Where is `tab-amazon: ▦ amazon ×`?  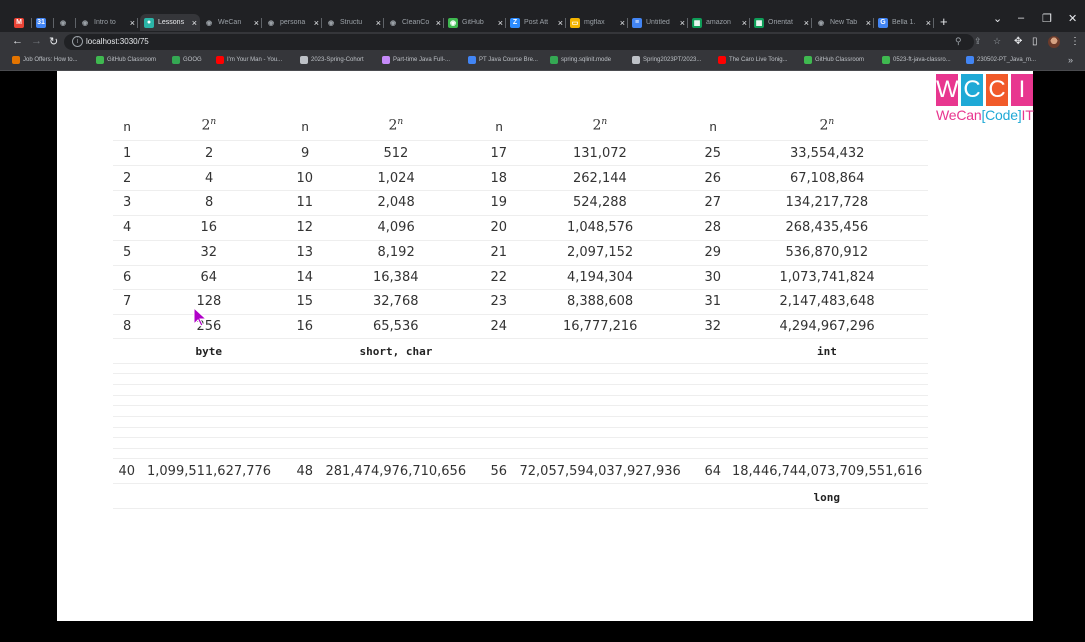
tab-amazon: ▦ amazon × is located at coordinates (719, 22).